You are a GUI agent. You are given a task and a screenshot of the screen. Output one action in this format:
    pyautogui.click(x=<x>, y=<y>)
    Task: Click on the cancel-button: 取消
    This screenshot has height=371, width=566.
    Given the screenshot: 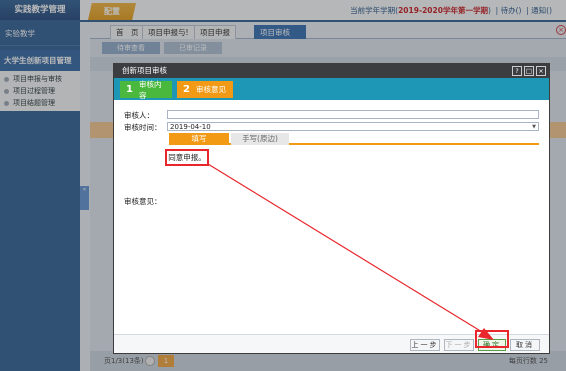 What is the action you would take?
    pyautogui.click(x=525, y=345)
    